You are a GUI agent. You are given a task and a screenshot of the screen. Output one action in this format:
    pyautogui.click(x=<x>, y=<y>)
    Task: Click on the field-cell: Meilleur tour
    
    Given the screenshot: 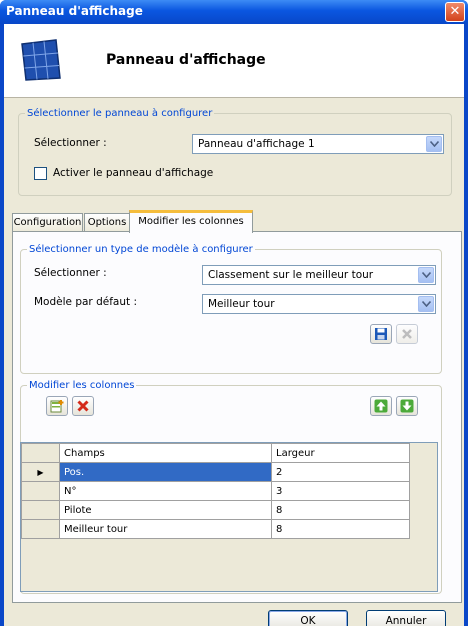 What is the action you would take?
    pyautogui.click(x=165, y=529)
    